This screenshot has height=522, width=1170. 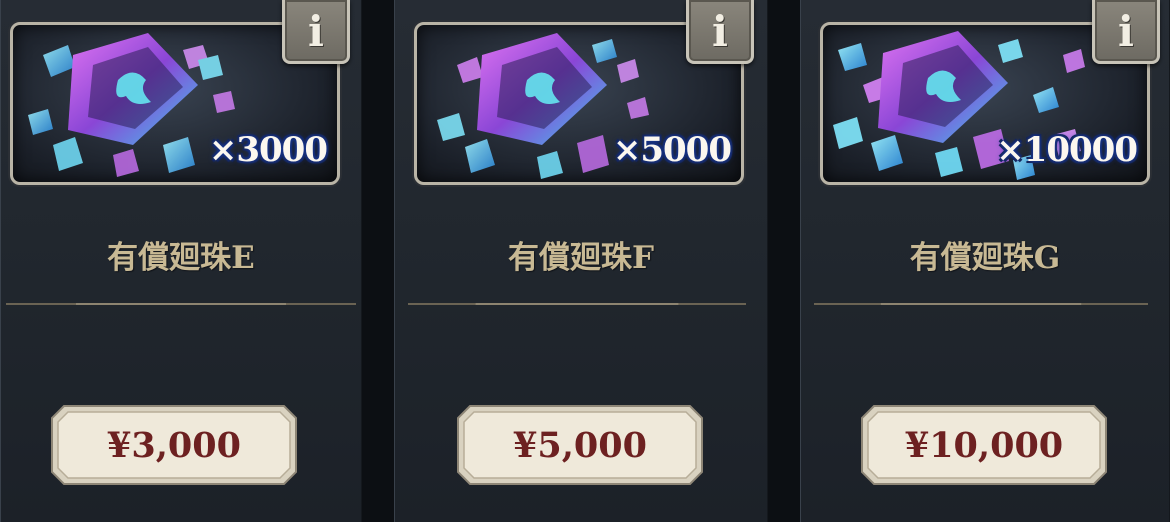 I want to click on price-label: ¥5,000, so click(x=580, y=445).